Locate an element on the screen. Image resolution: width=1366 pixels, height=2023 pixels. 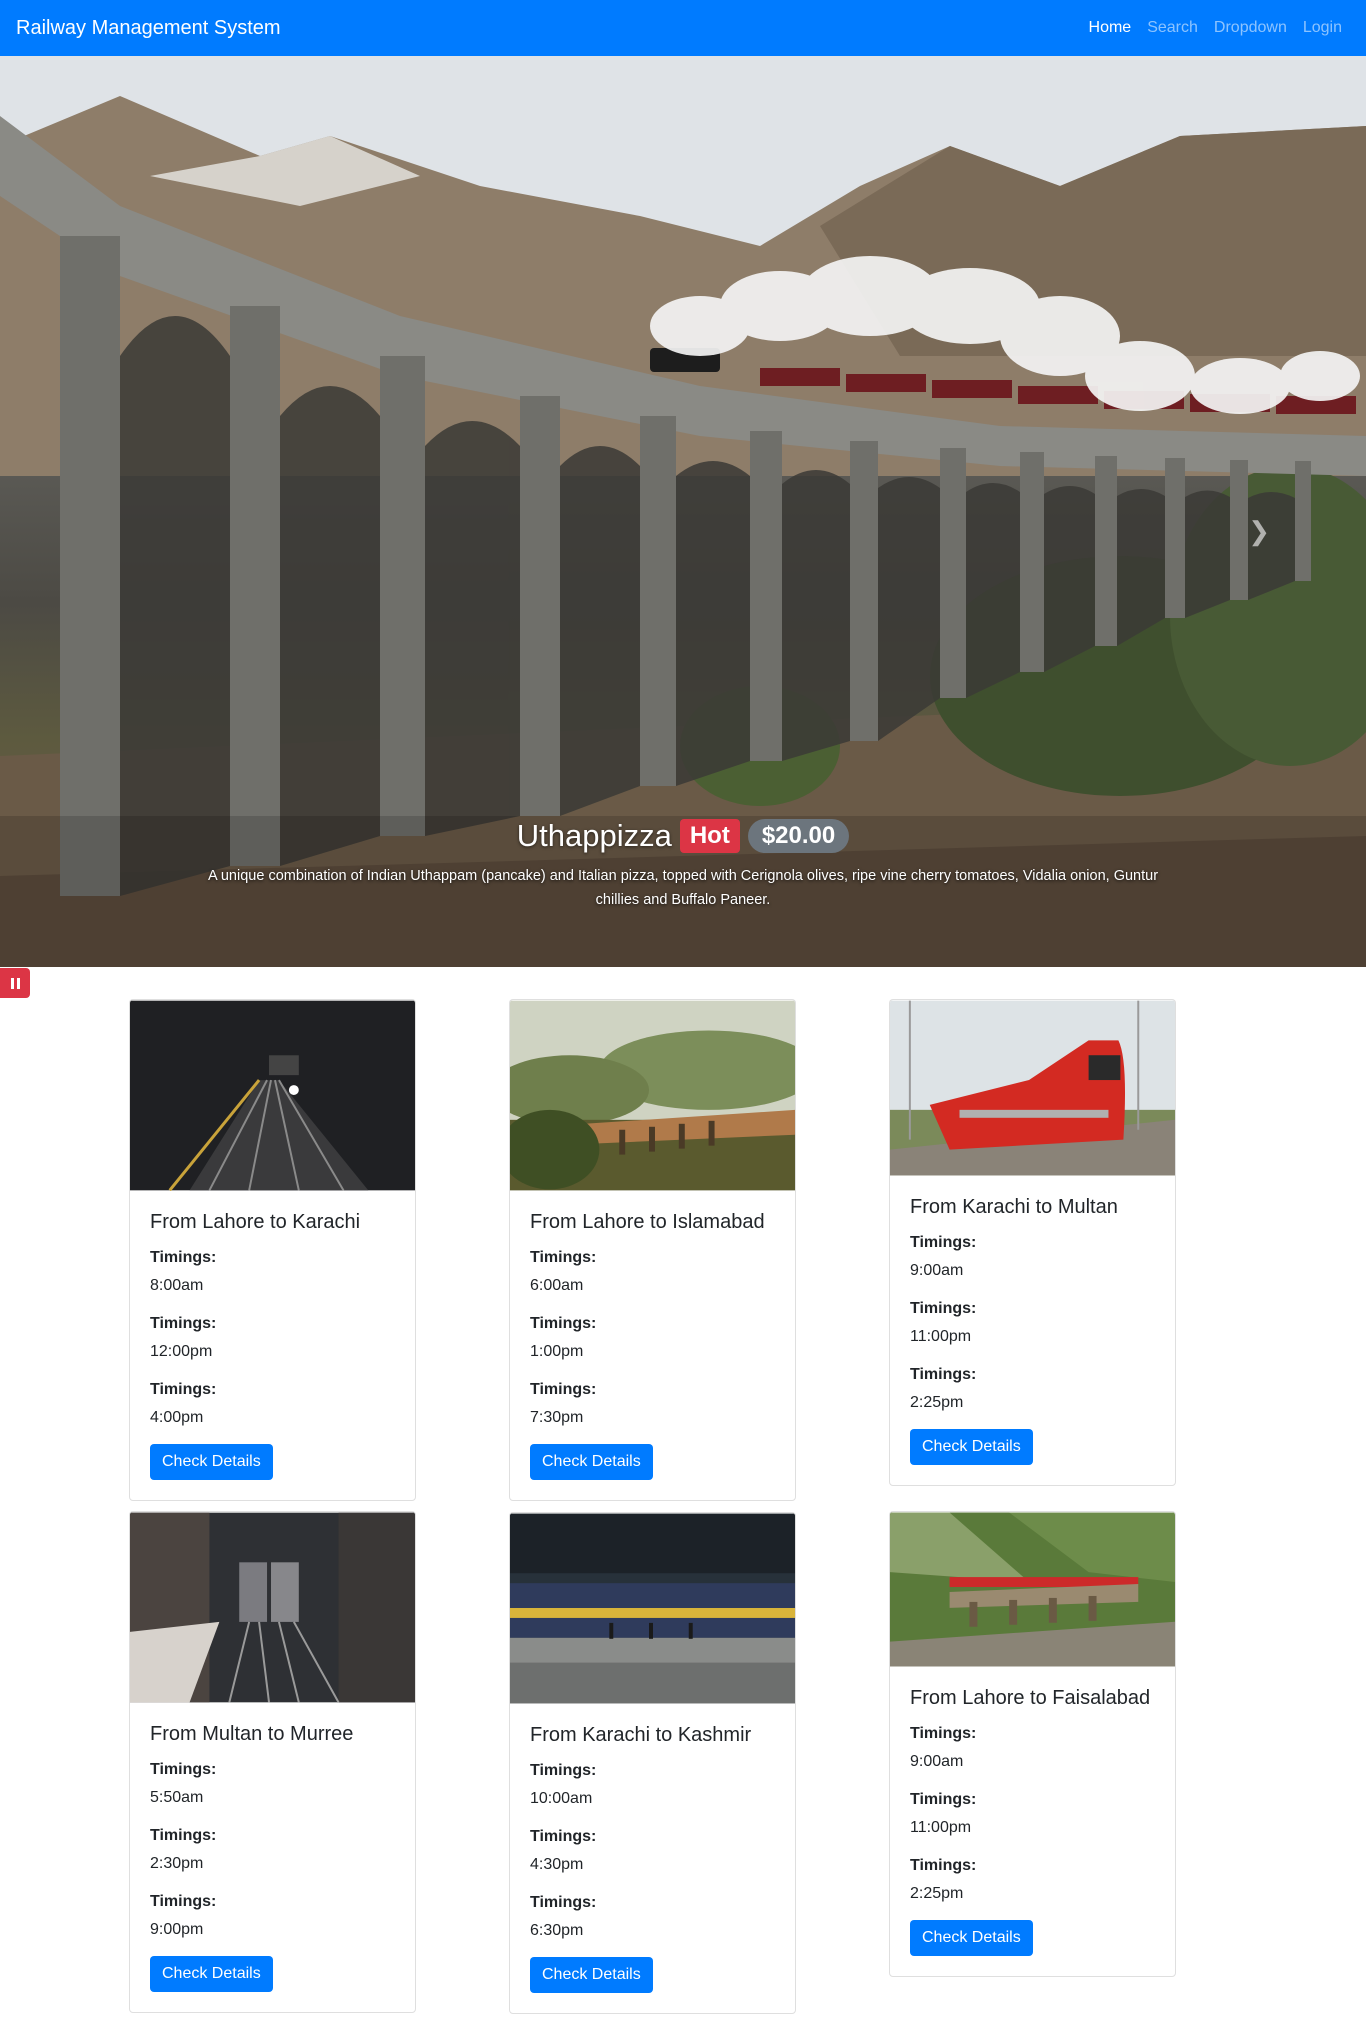
card-title: From Karachi to Multan is located at coordinates (1014, 1207).